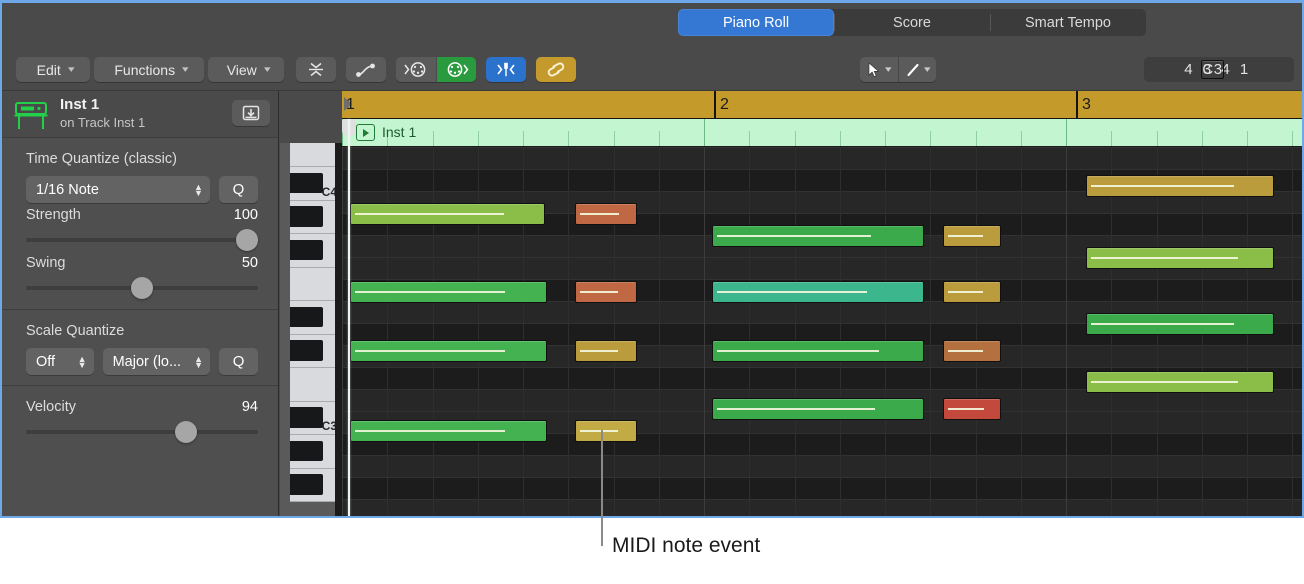  I want to click on scale-quantize-scale-select: Major (lo... ▲ ▼, so click(156, 361).